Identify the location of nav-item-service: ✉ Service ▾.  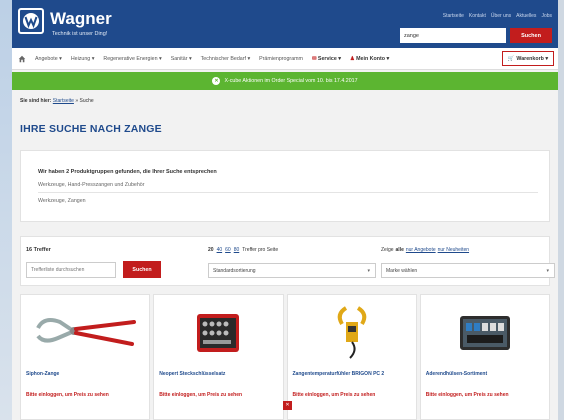
(326, 59).